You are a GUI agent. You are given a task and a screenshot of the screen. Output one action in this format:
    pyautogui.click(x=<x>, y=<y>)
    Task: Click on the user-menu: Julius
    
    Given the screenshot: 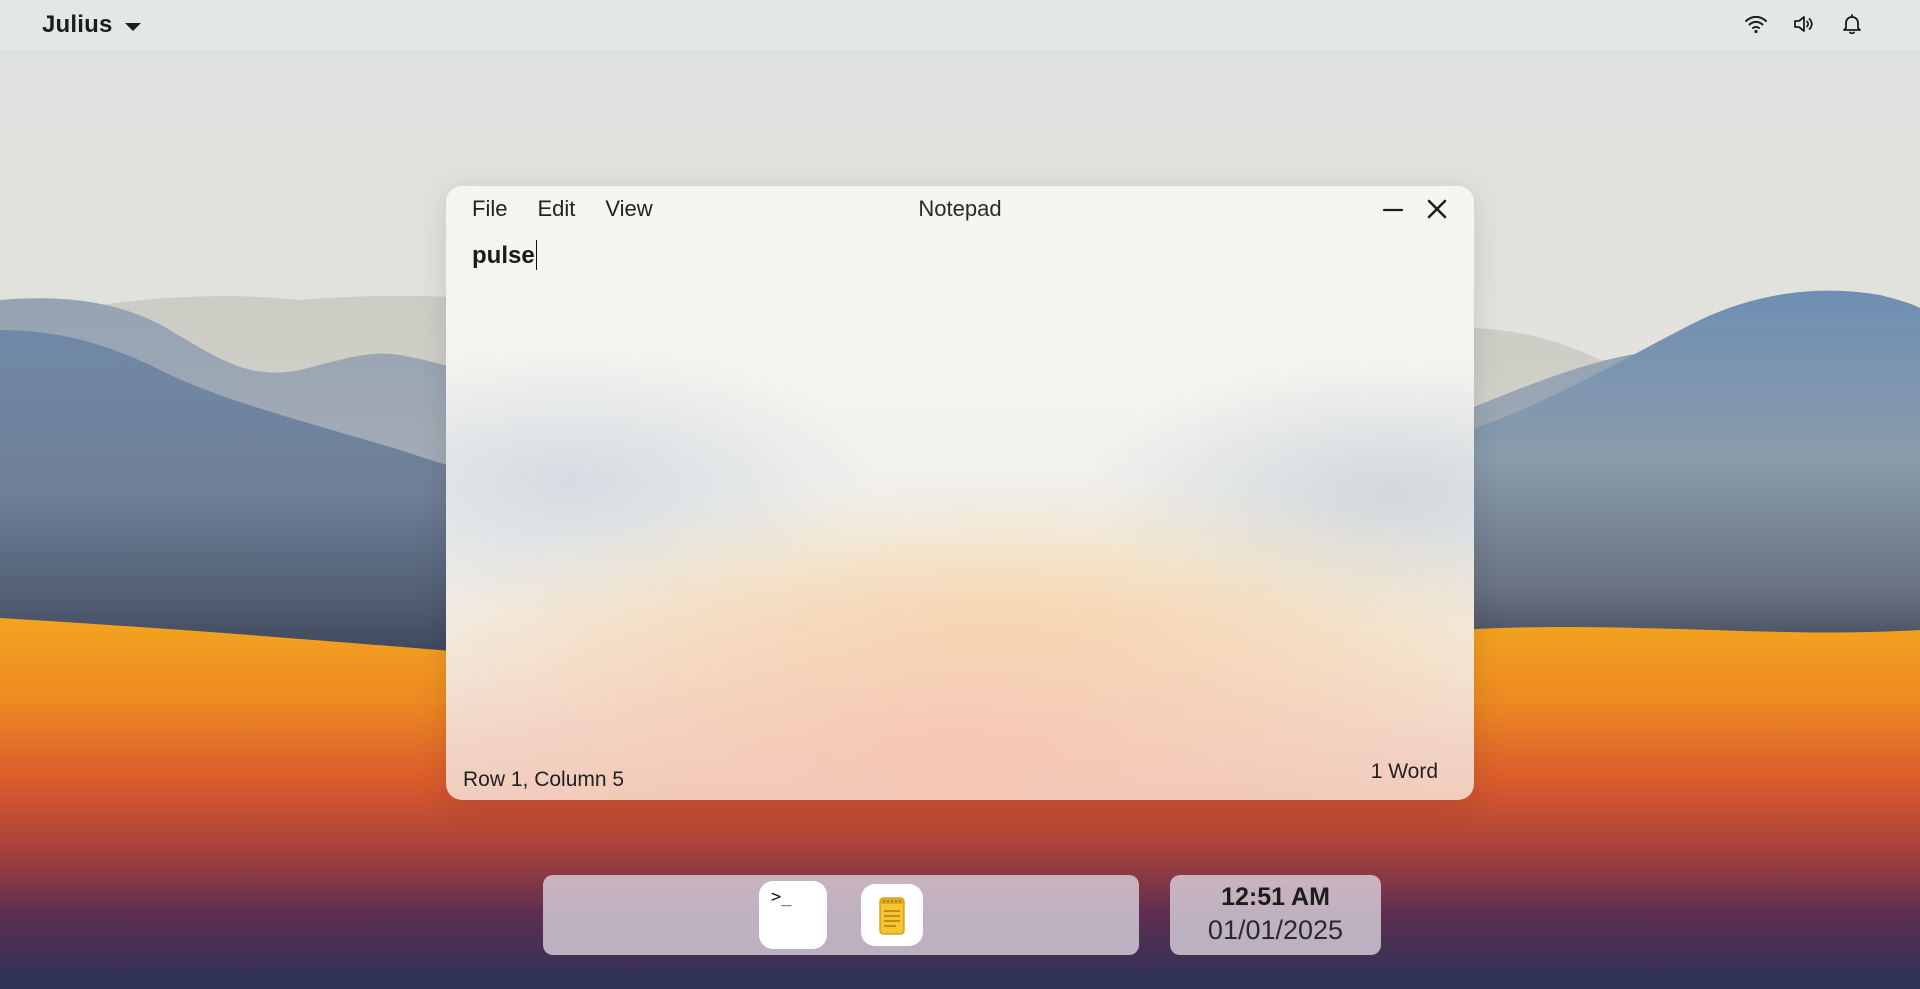 What is the action you would take?
    pyautogui.click(x=91, y=25)
    